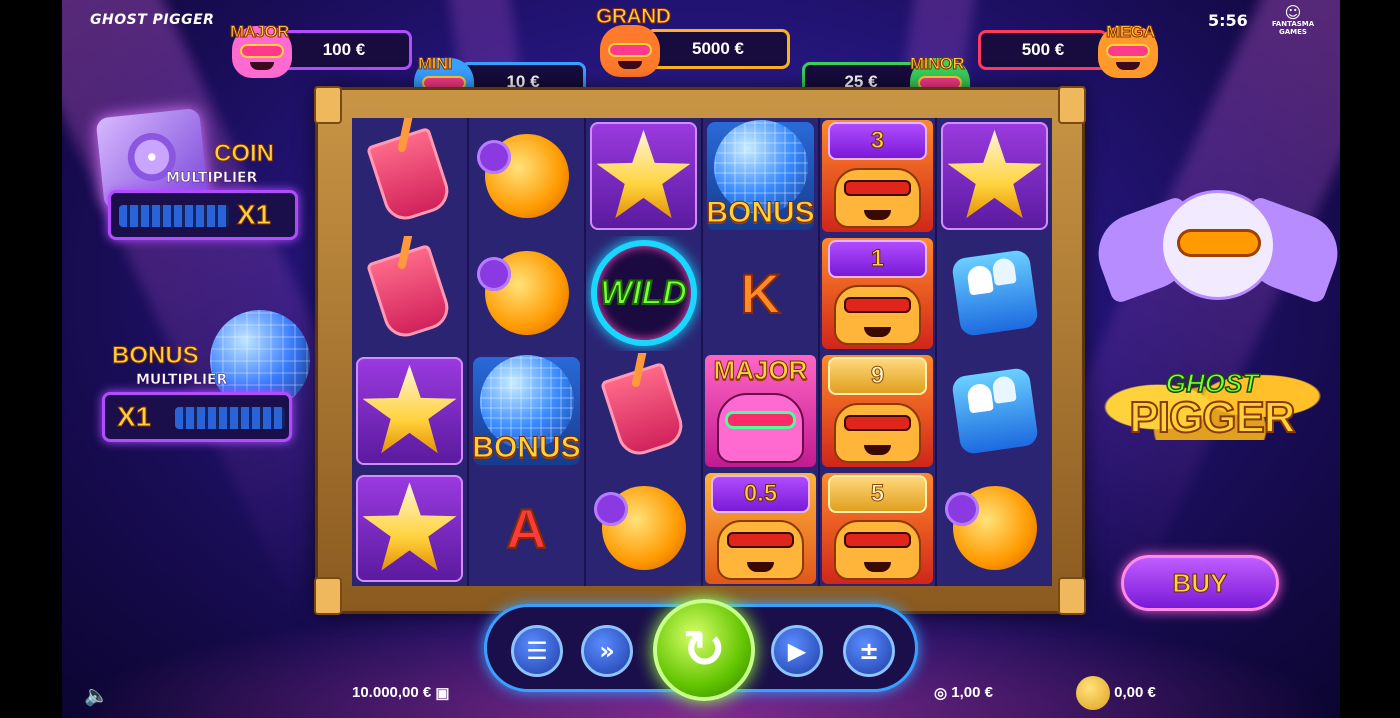 The height and width of the screenshot is (718, 1400). Describe the element at coordinates (1093, 693) in the screenshot. I see `coin-stack-icon` at that location.